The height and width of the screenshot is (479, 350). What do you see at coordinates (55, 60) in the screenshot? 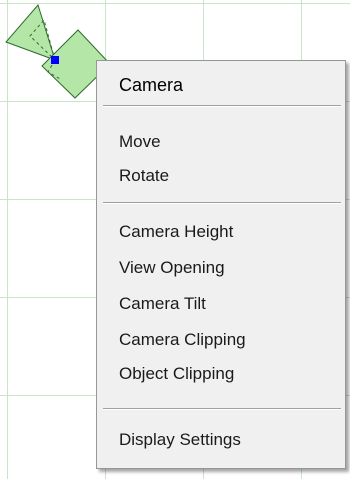
I see `camera-handle` at bounding box center [55, 60].